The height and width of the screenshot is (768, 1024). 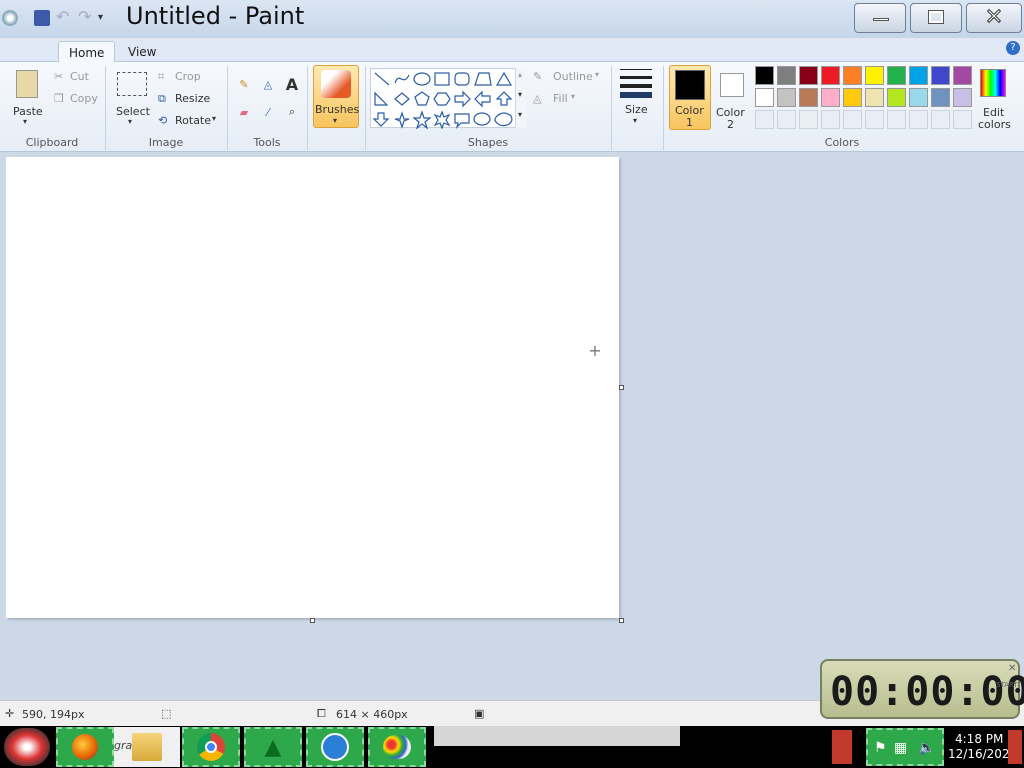 I want to click on taskbar-chrome, so click(x=211, y=747).